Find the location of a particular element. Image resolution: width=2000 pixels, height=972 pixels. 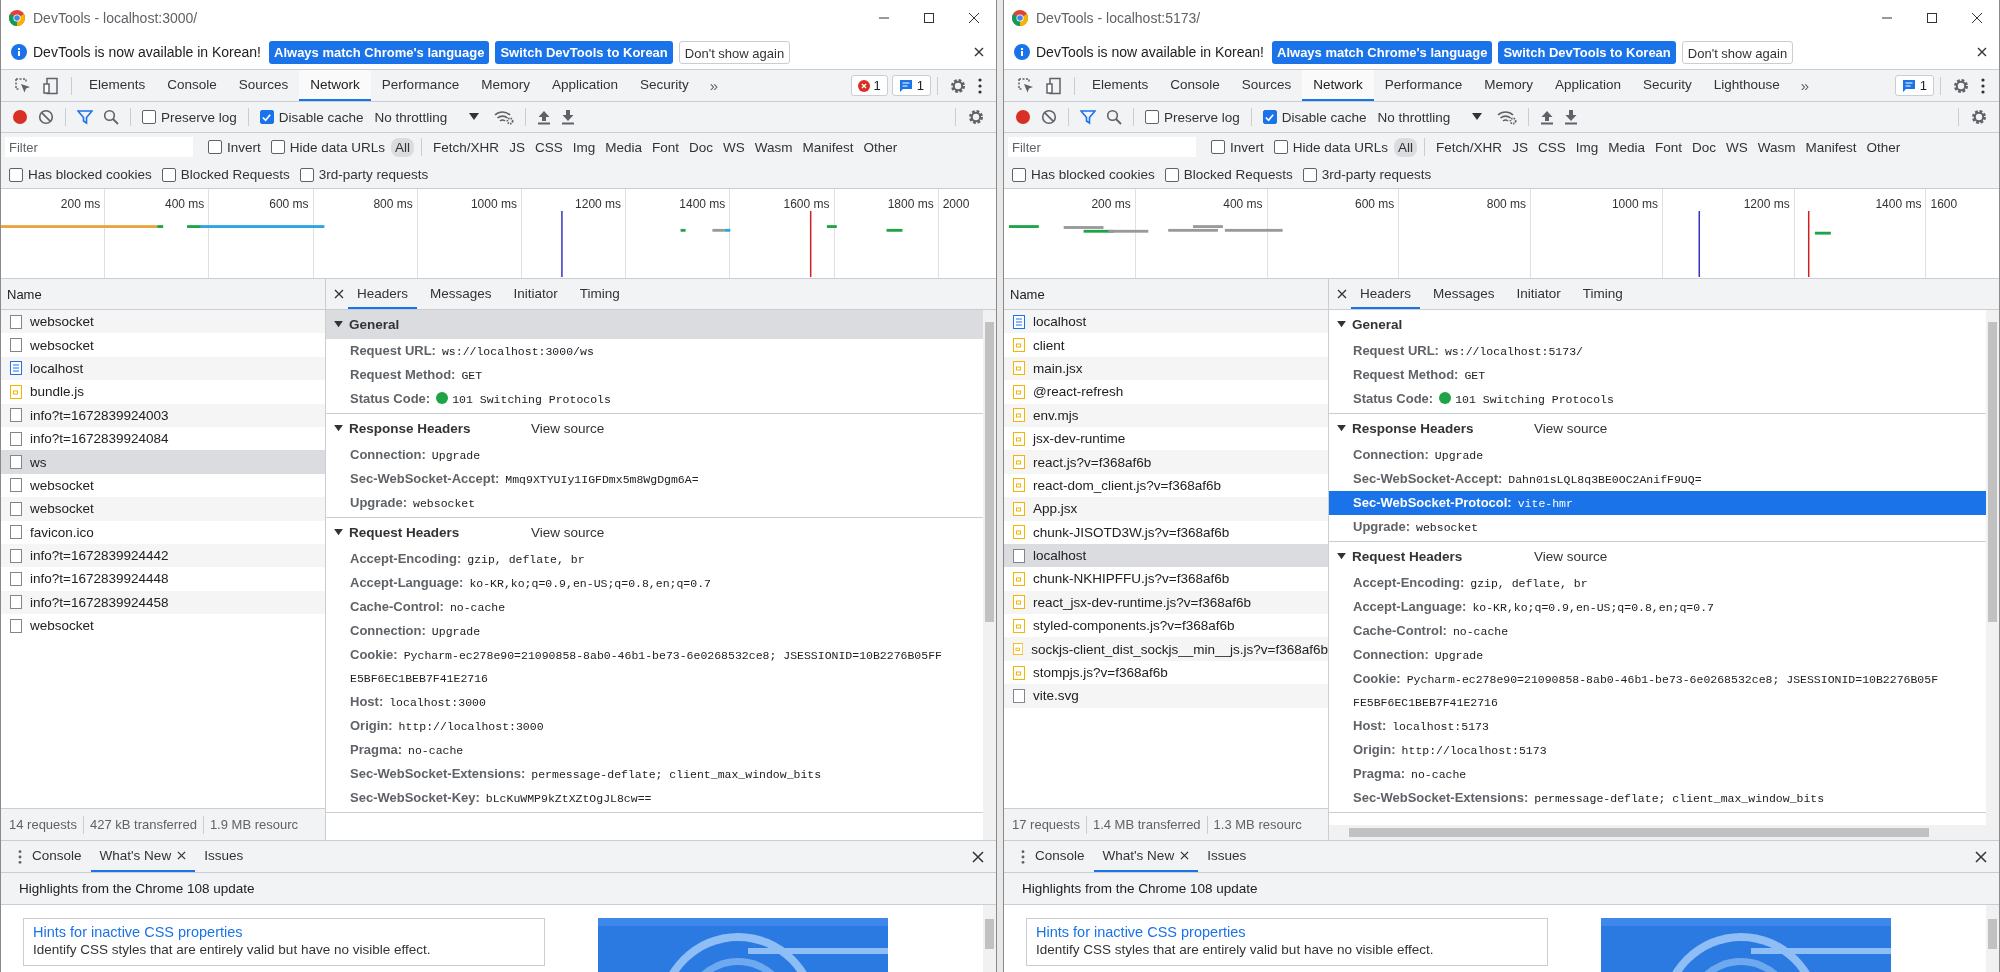

type-filter-button: Other is located at coordinates (1883, 147).